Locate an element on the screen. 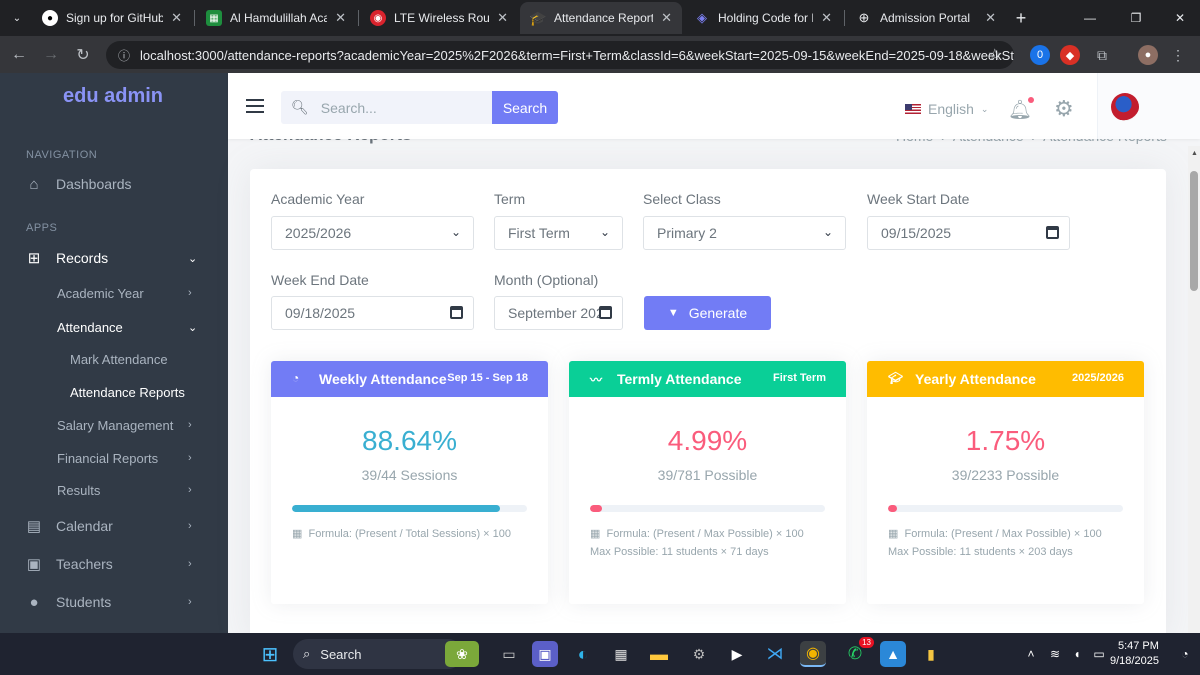 This screenshot has width=1200, height=675. taskbar-clock: 5:47 PM 9/18/2025 is located at coordinates (1134, 654).